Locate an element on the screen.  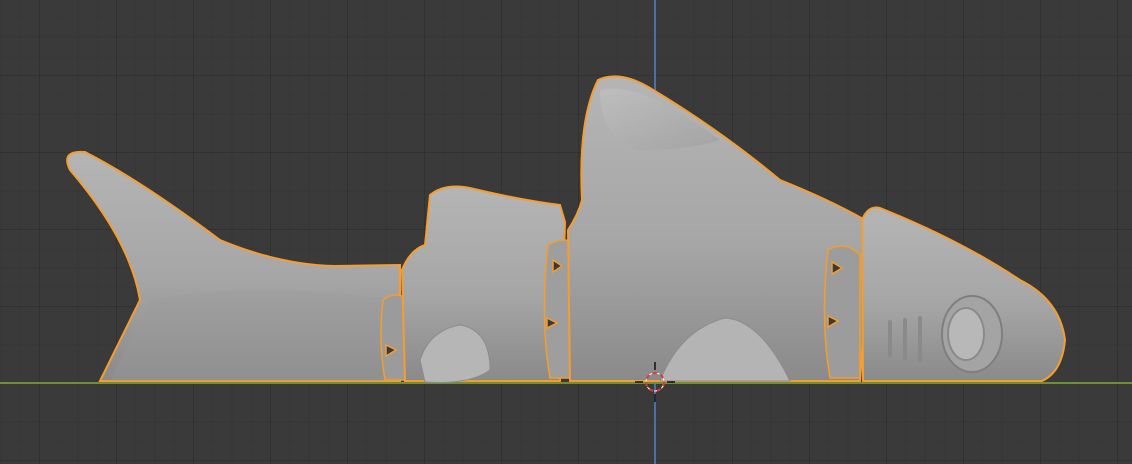
shark-rear-body-segment is located at coordinates (483, 284).